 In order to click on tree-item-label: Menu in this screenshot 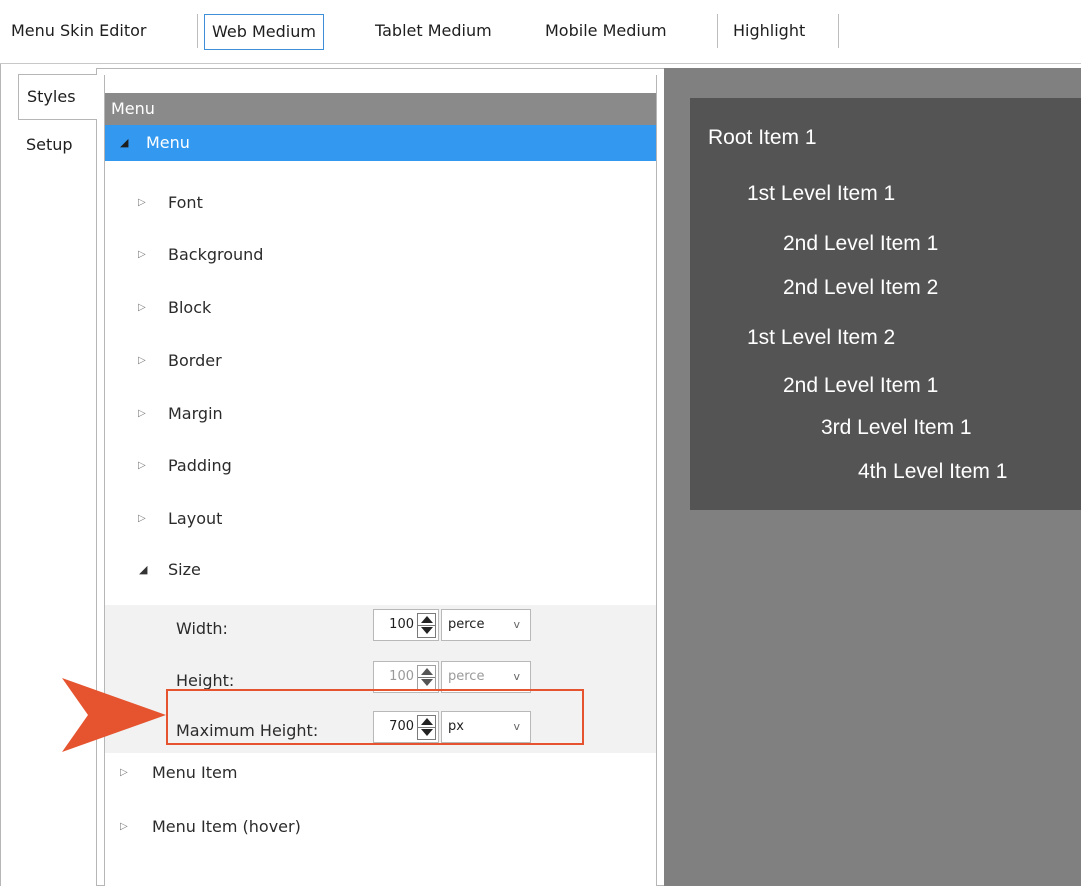, I will do `click(168, 142)`.